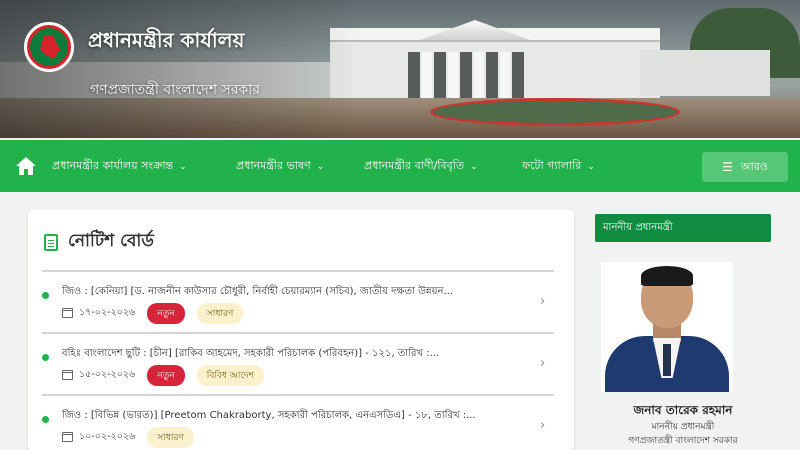 The width and height of the screenshot is (800, 450). Describe the element at coordinates (51, 242) in the screenshot. I see `document-icon` at that location.